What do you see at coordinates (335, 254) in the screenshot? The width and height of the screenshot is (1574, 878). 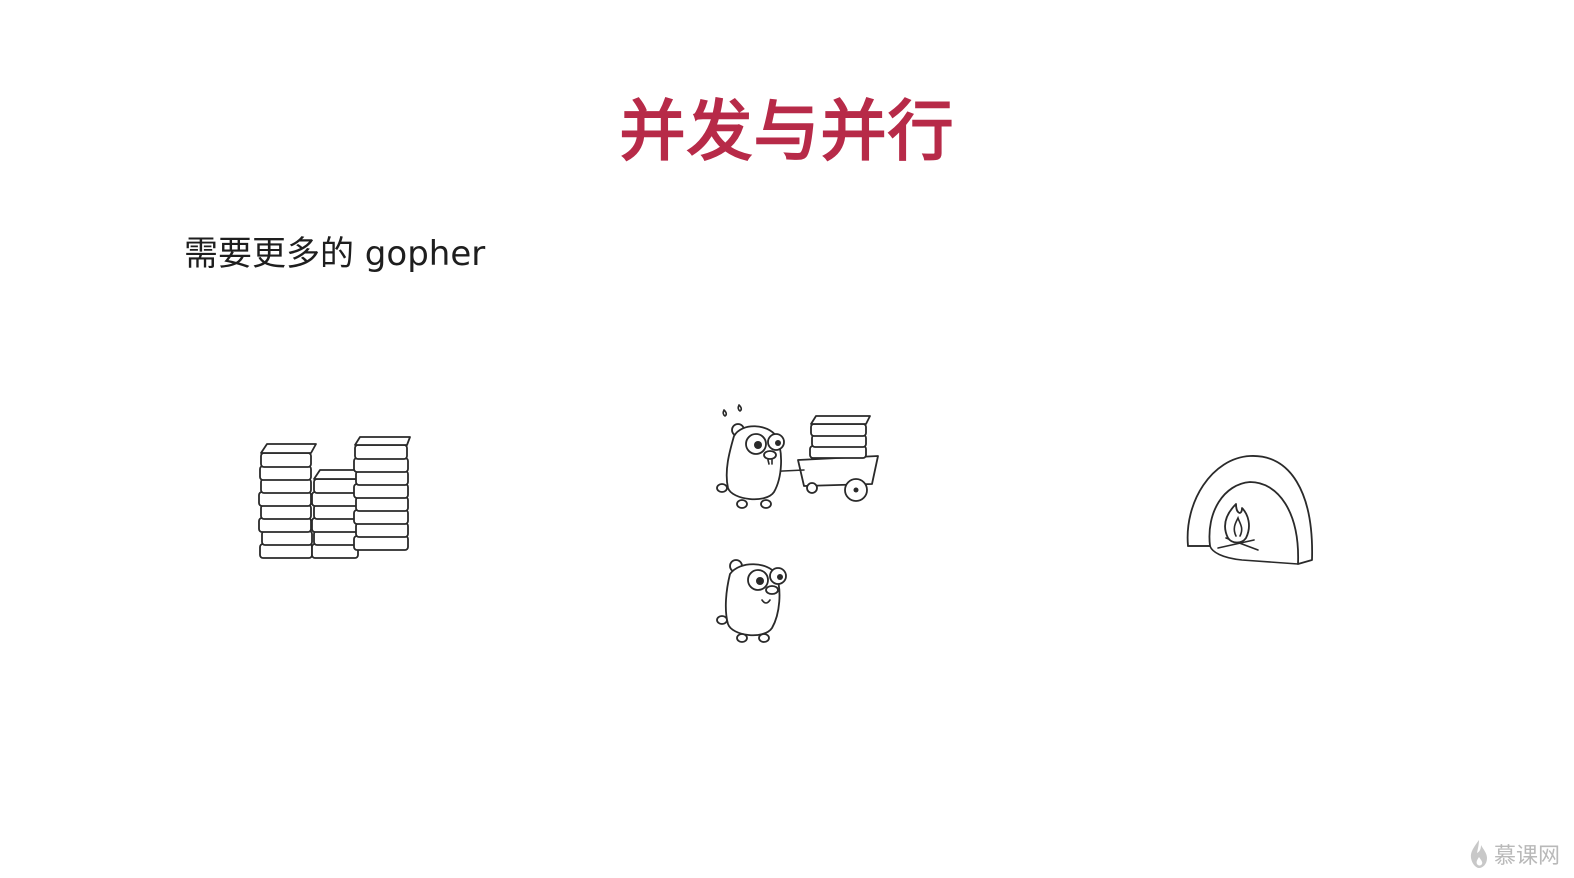 I see `slide-subtitle: 需要更多的 gopher` at bounding box center [335, 254].